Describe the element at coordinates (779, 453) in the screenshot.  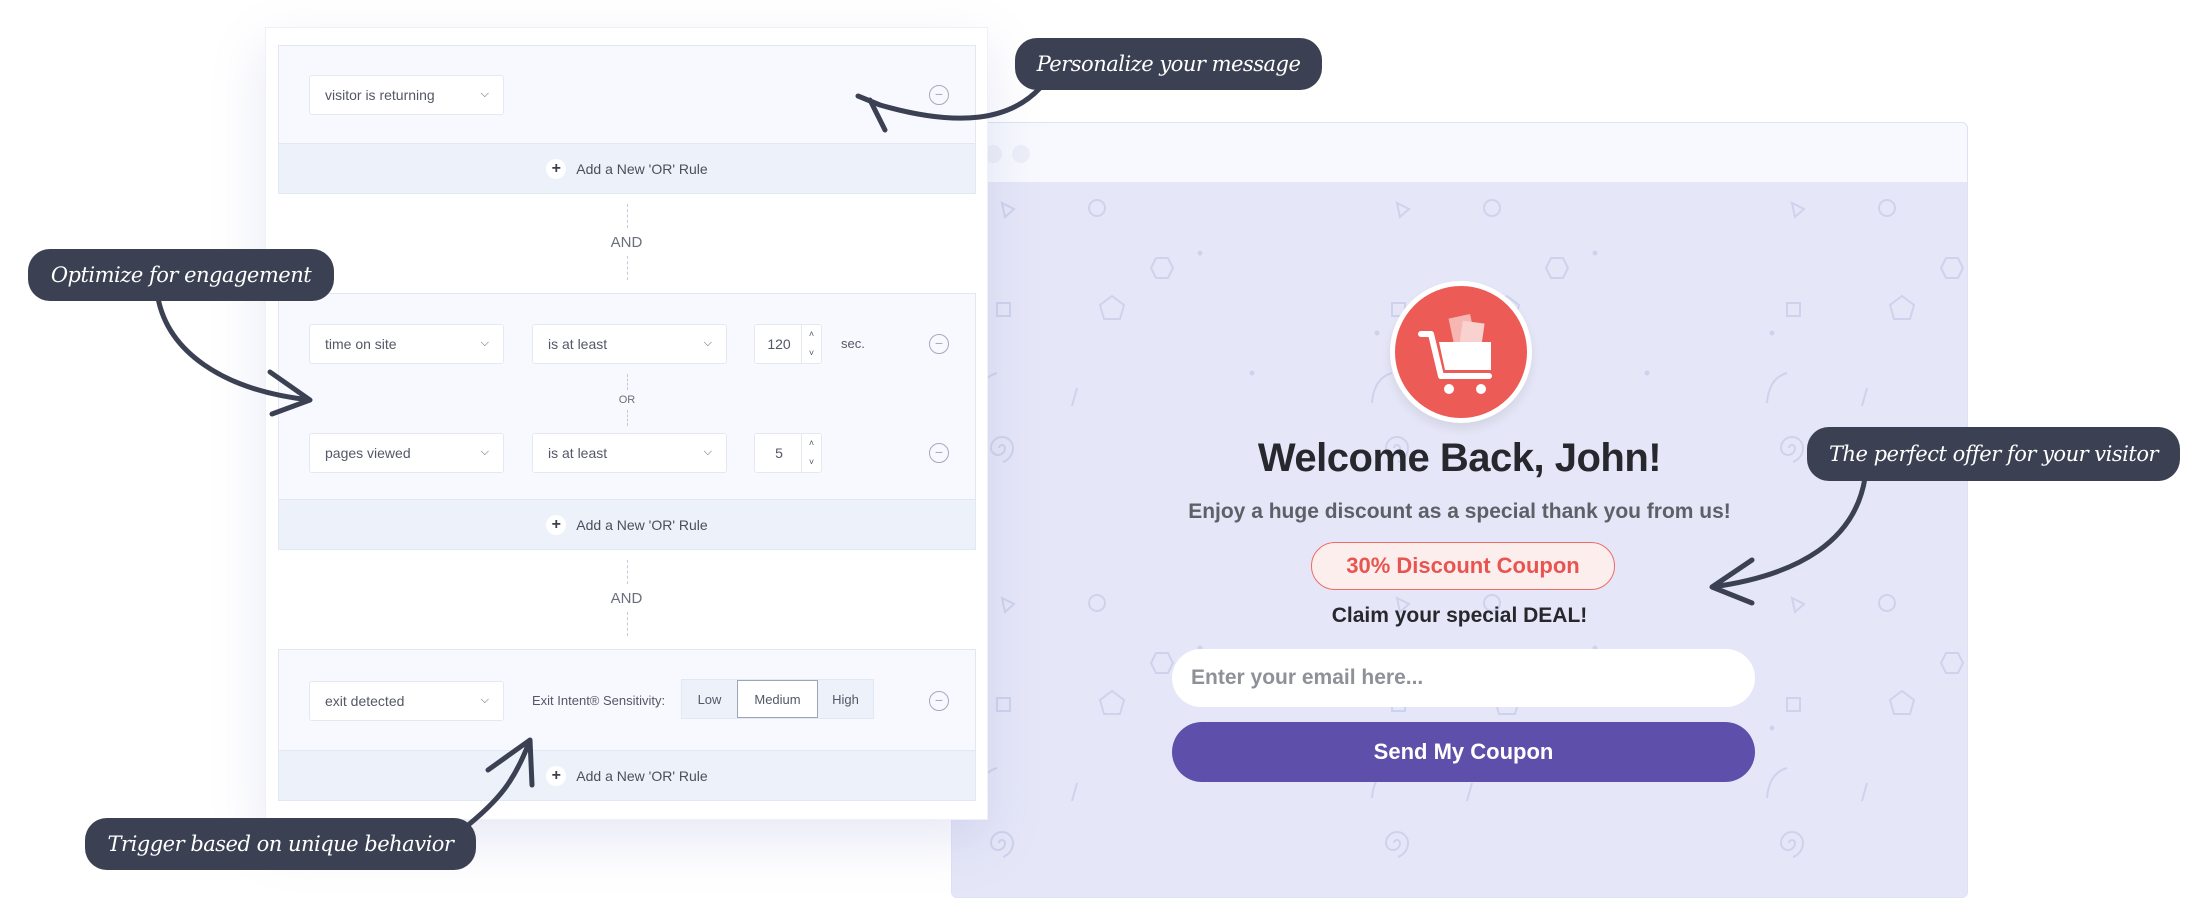
I see `stepper-value: 5` at that location.